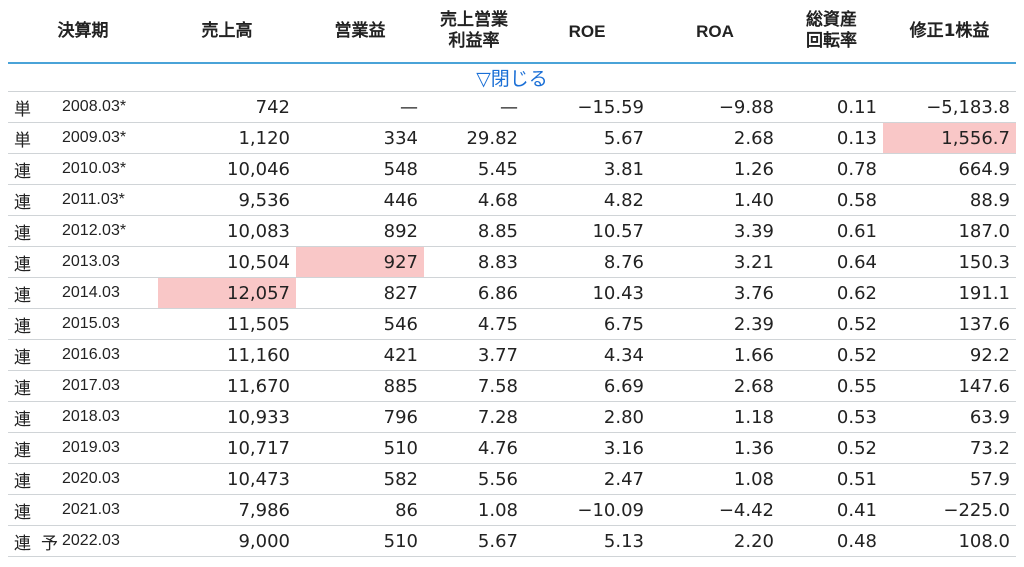 This screenshot has width=1024, height=567. What do you see at coordinates (474, 169) in the screenshot?
I see `cell-op-margin: 5.45` at bounding box center [474, 169].